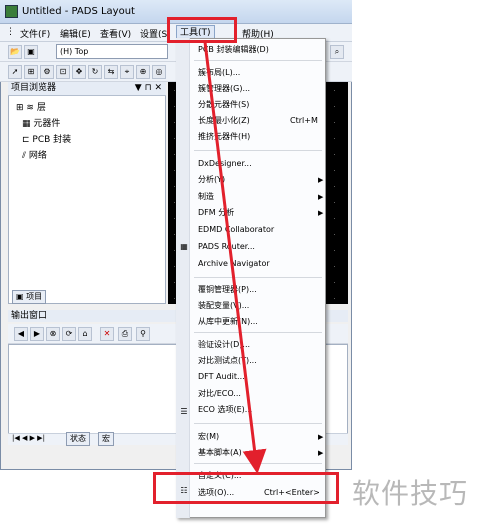 This screenshot has width=500, height=525. I want to click on watermark-text: 软件技巧, so click(410, 493).